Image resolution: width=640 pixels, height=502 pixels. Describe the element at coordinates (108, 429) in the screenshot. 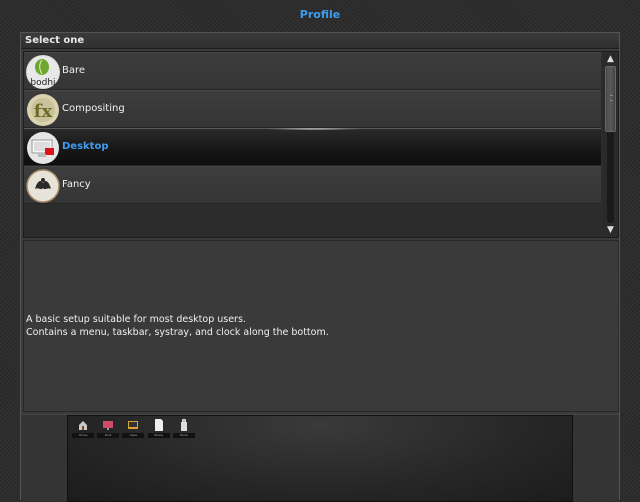

I see `preview-monitor-icon: Root` at that location.